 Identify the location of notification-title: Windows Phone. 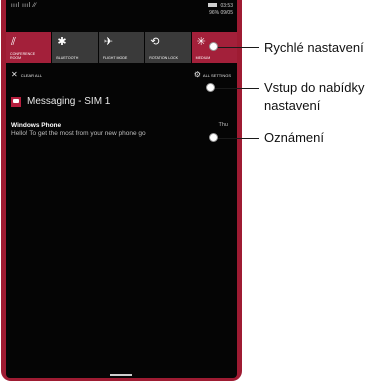
(36, 125).